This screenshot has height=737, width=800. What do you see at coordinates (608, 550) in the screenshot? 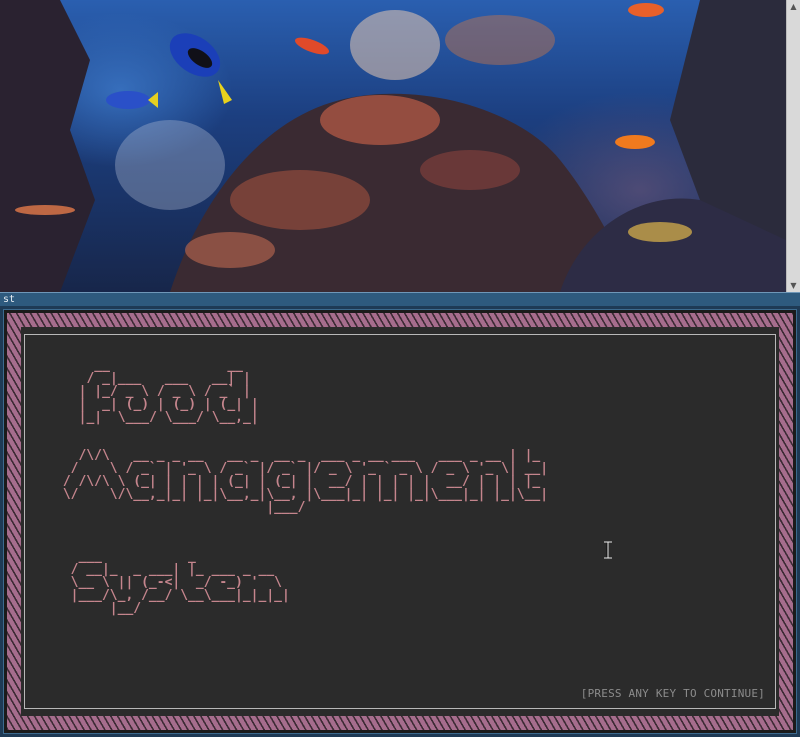
I see `text-cursor-icon` at bounding box center [608, 550].